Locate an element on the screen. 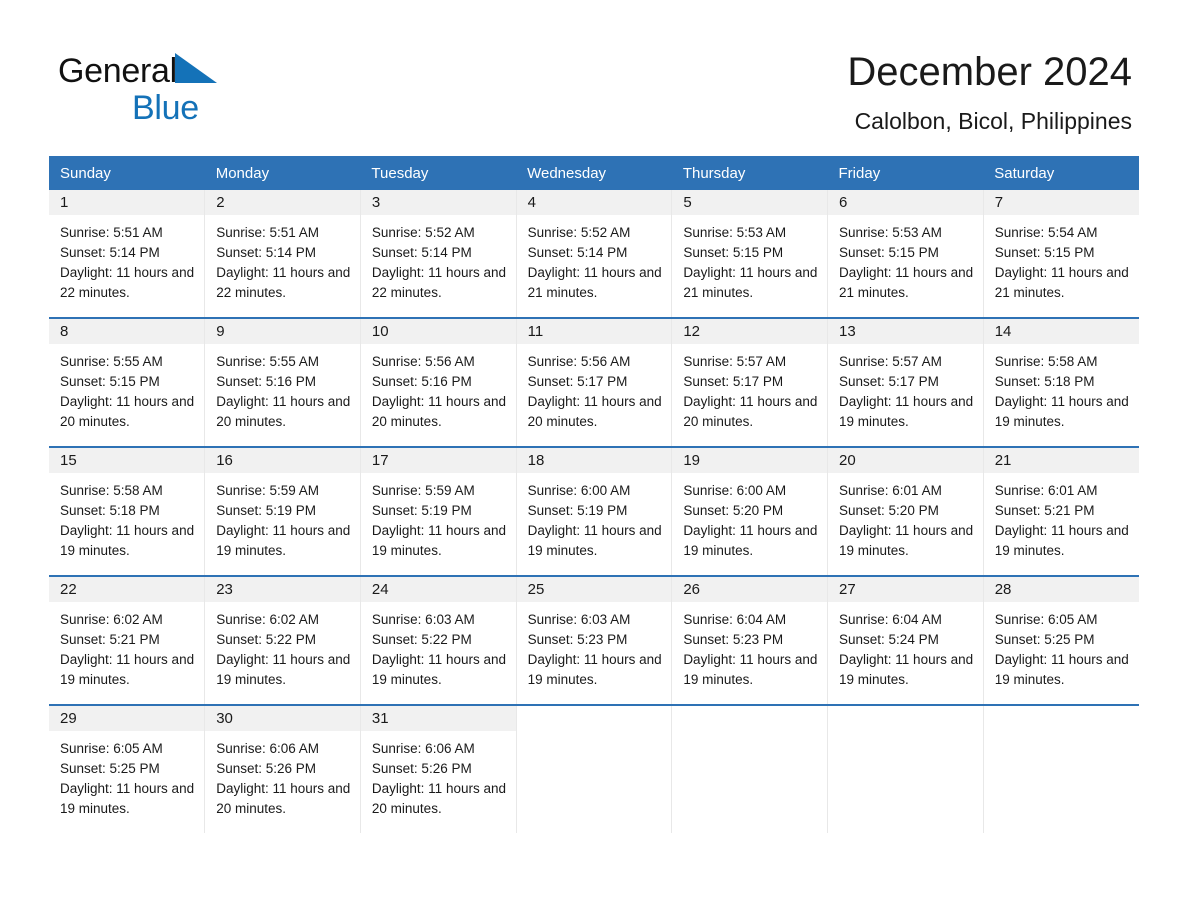 This screenshot has height=918, width=1188. day-number: 7 is located at coordinates (999, 202).